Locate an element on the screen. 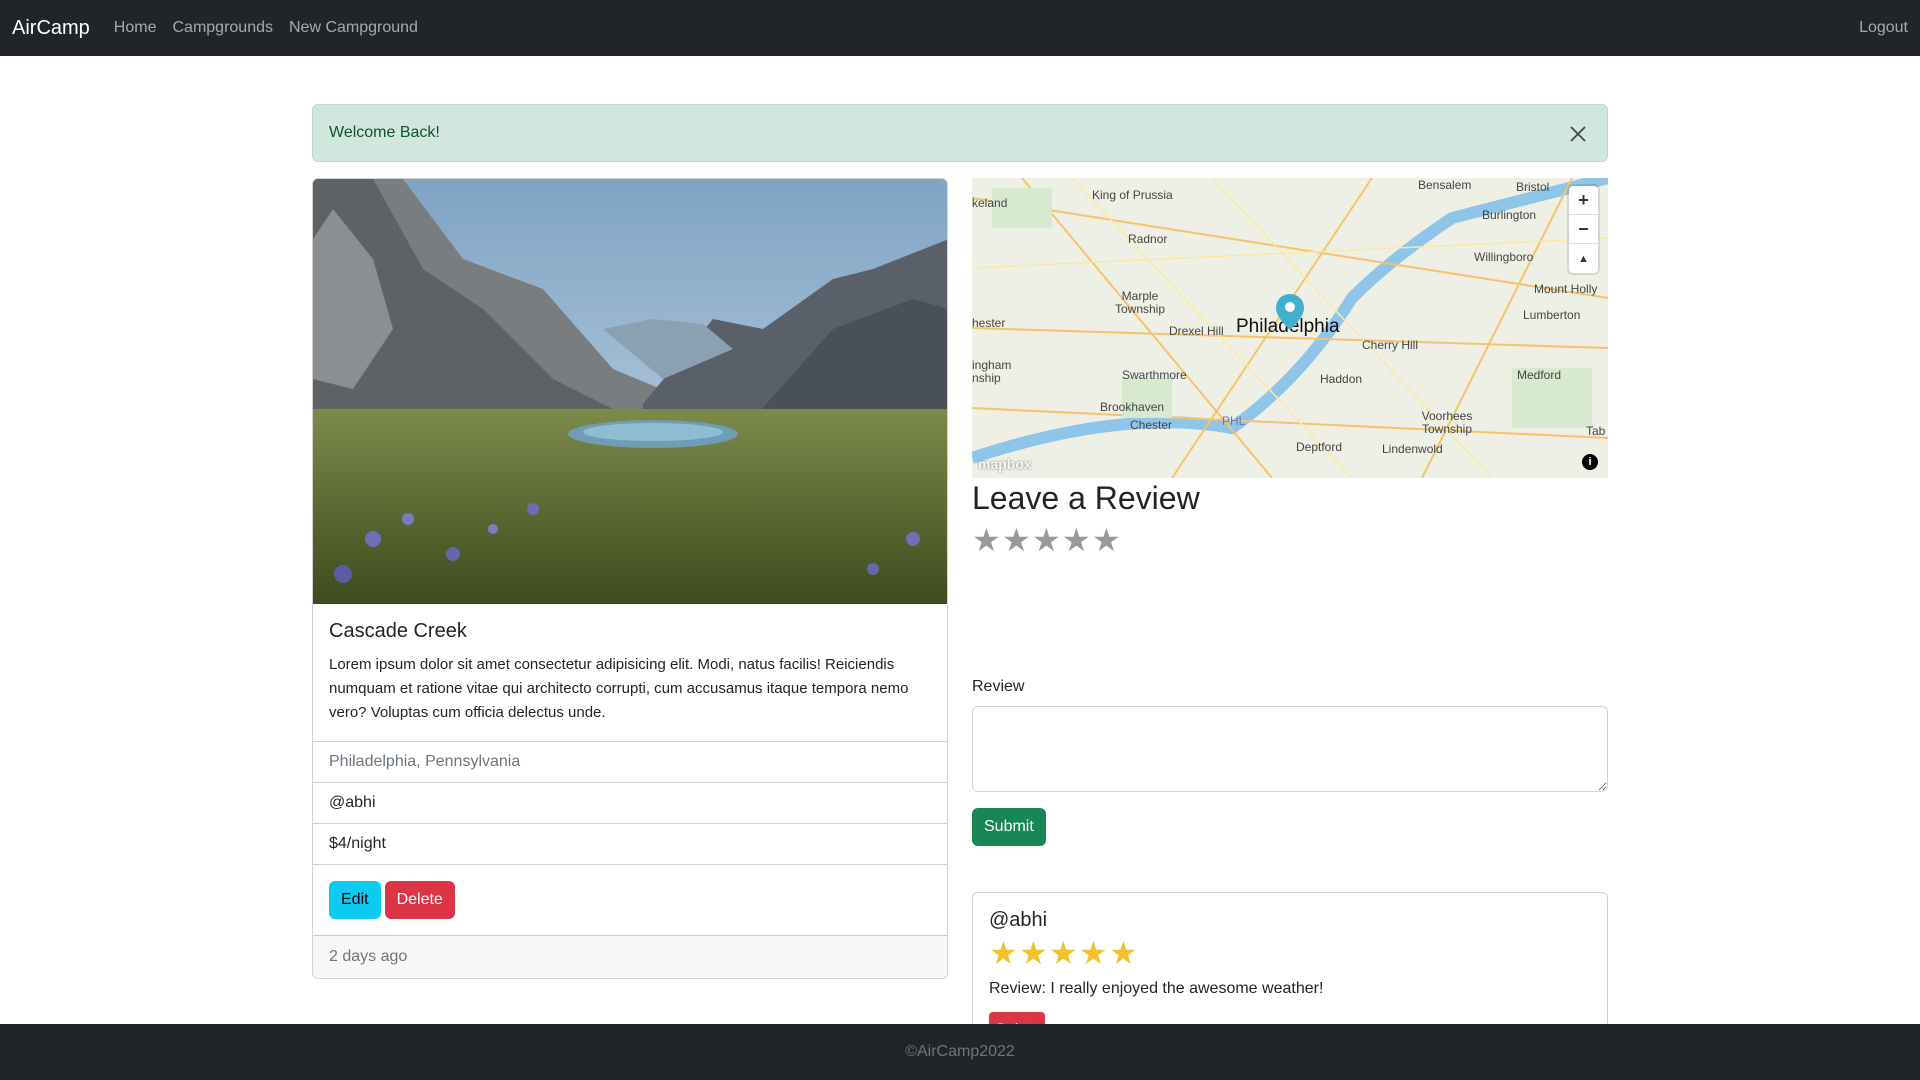  nav-campgrounds-link: Campgrounds is located at coordinates (222, 28).